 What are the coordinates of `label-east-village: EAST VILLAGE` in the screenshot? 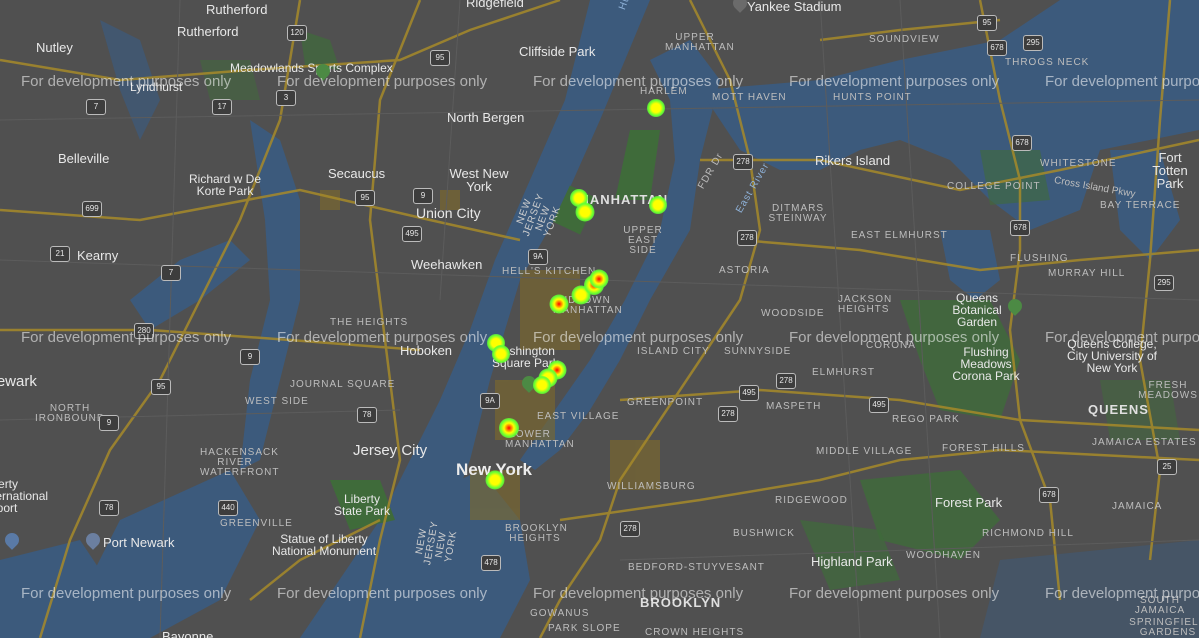 It's located at (578, 416).